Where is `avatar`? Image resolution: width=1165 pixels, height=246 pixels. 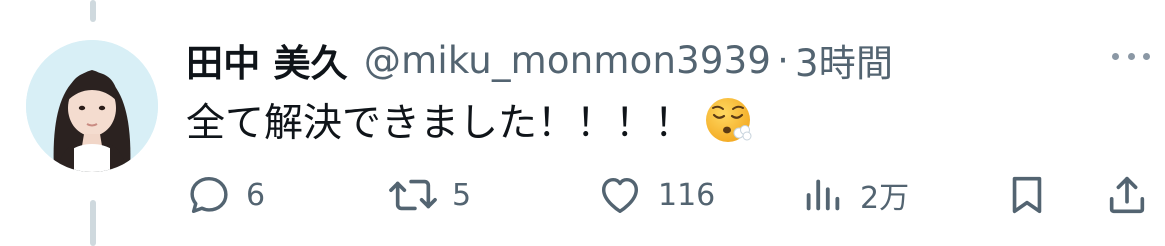 avatar is located at coordinates (92, 106).